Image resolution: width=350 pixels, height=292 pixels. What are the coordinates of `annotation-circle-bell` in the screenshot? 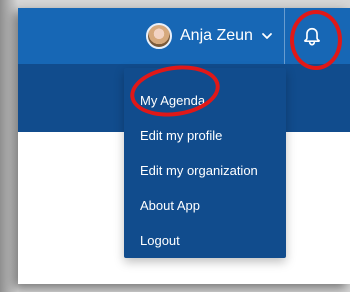 It's located at (316, 40).